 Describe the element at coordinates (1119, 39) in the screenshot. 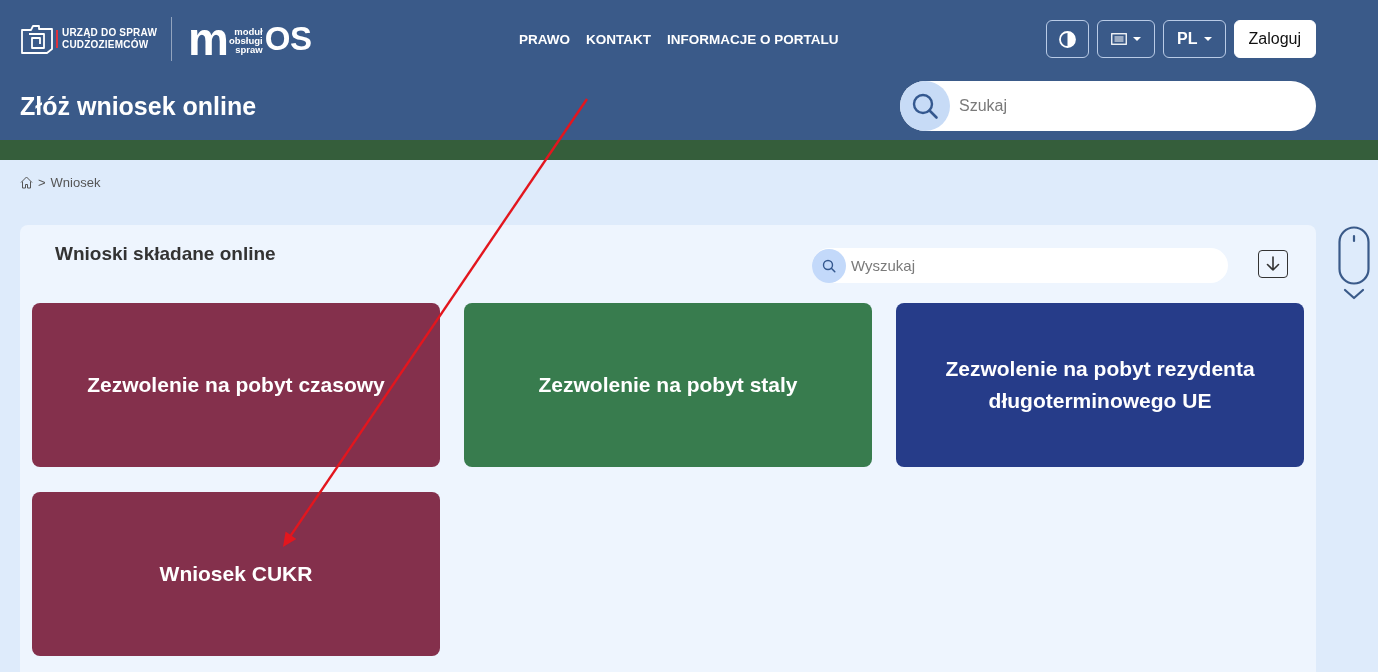

I see `display-icon` at that location.